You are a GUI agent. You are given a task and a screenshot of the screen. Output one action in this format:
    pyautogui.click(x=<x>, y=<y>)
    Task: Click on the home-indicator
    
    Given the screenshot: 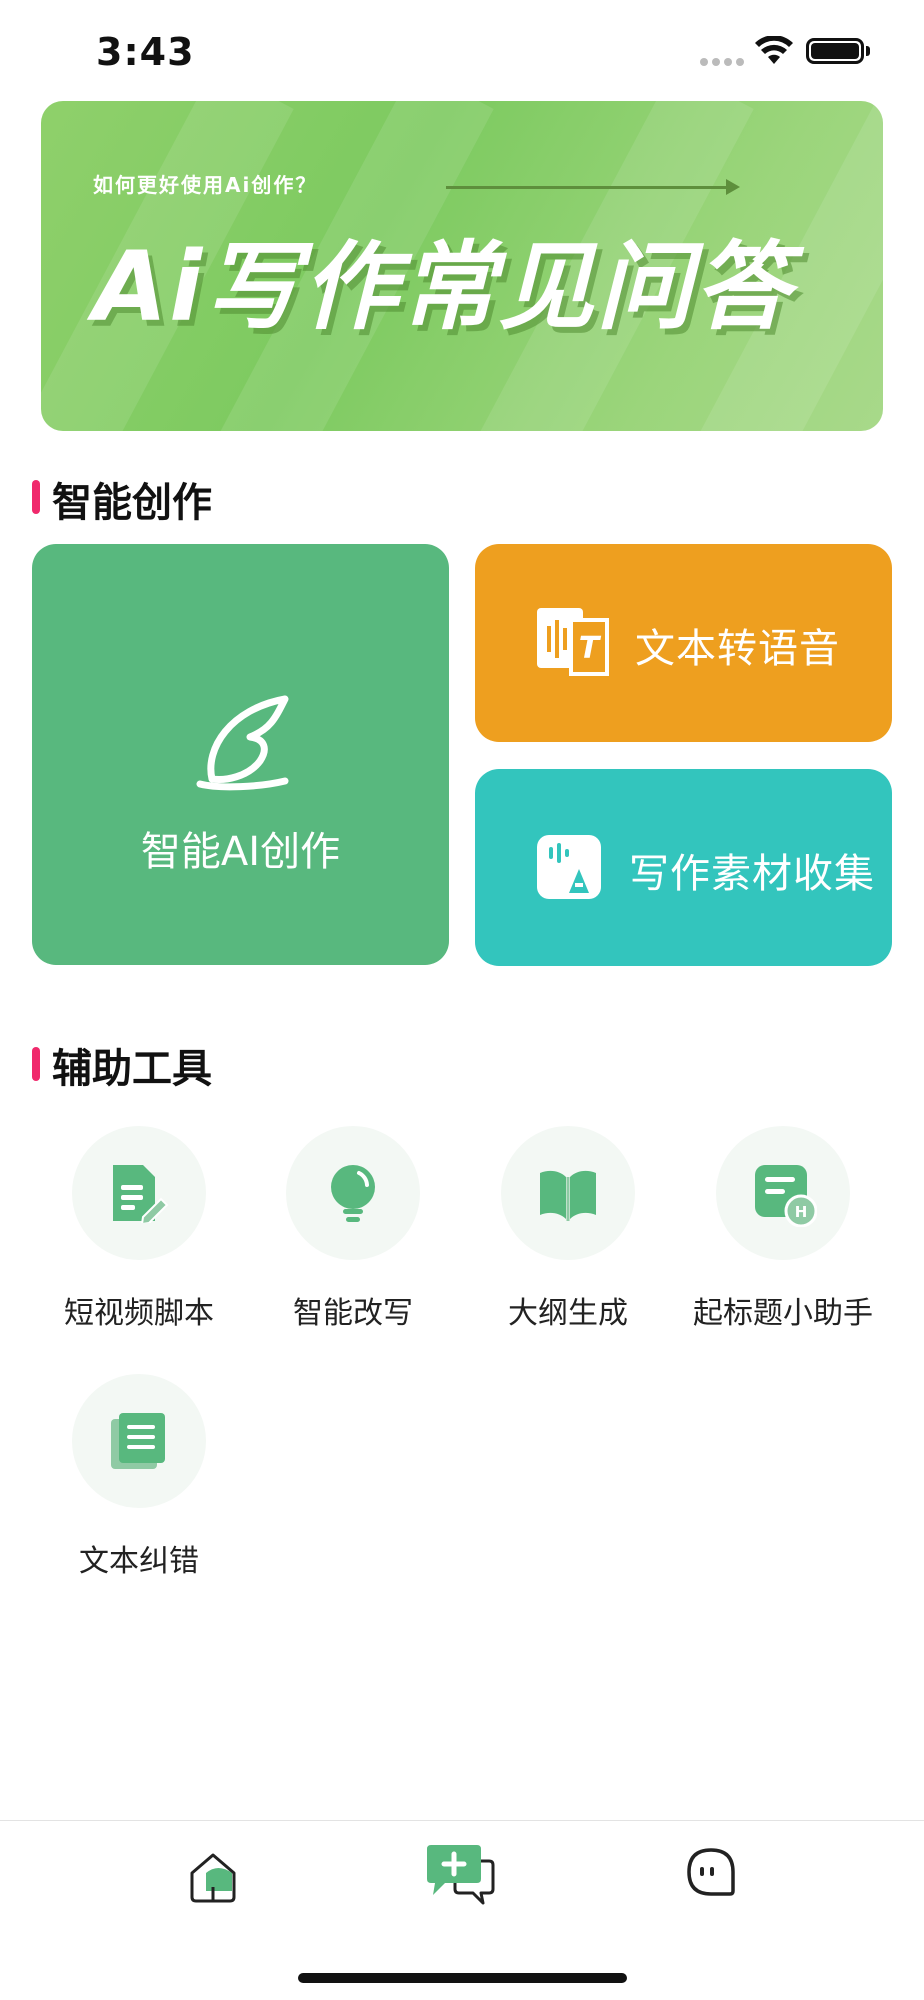 What is the action you would take?
    pyautogui.click(x=462, y=1978)
    